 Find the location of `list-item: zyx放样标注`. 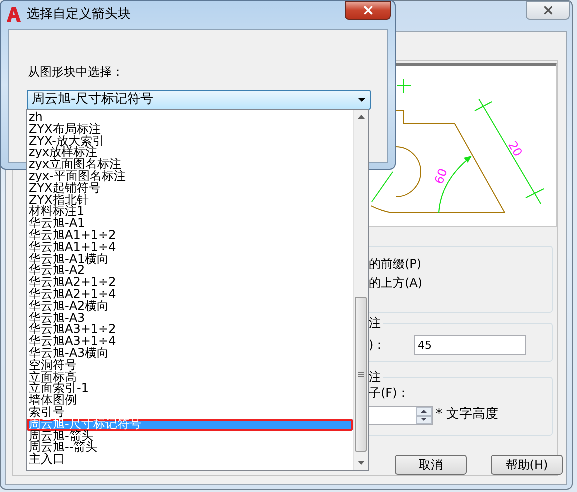

list-item: zyx放样标注 is located at coordinates (190, 153).